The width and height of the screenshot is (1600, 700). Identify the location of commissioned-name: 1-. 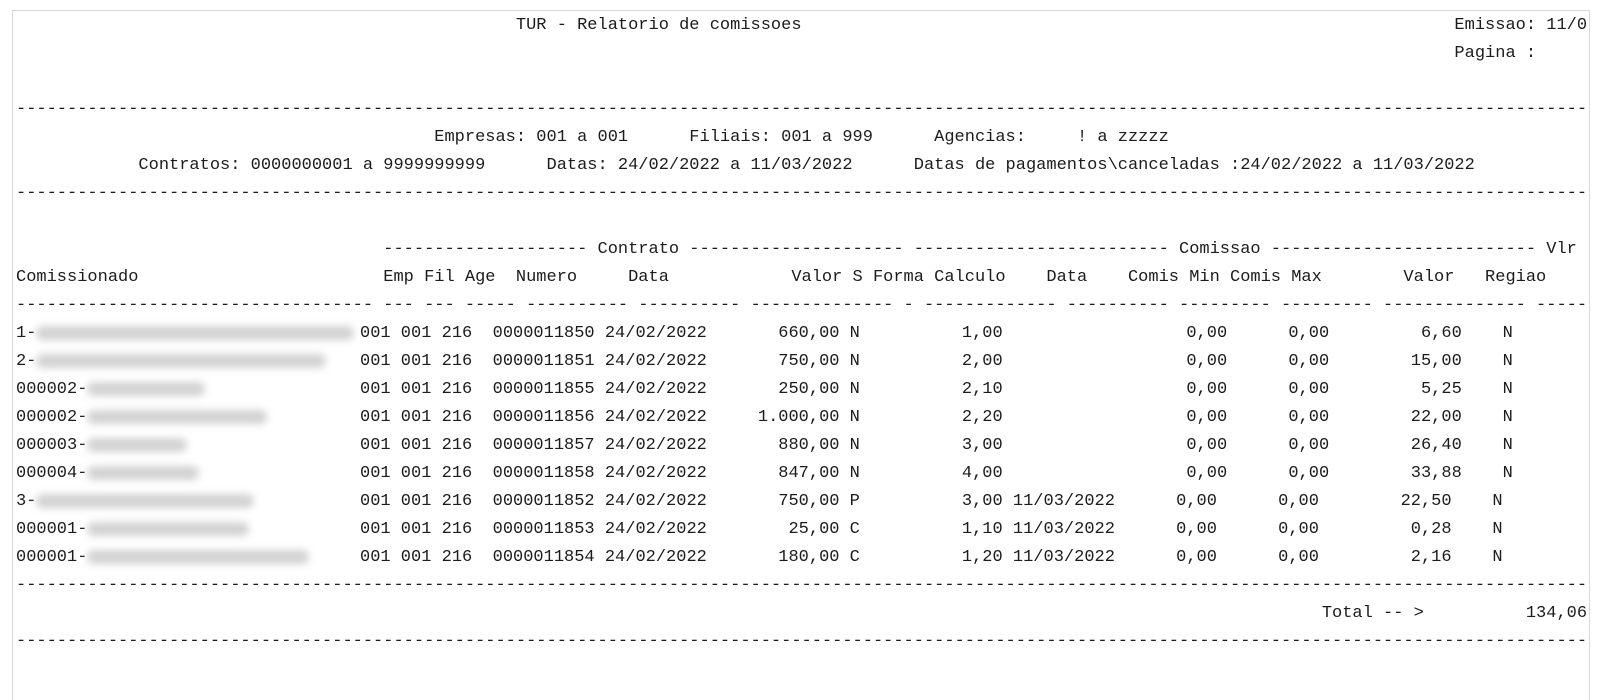
(185, 334).